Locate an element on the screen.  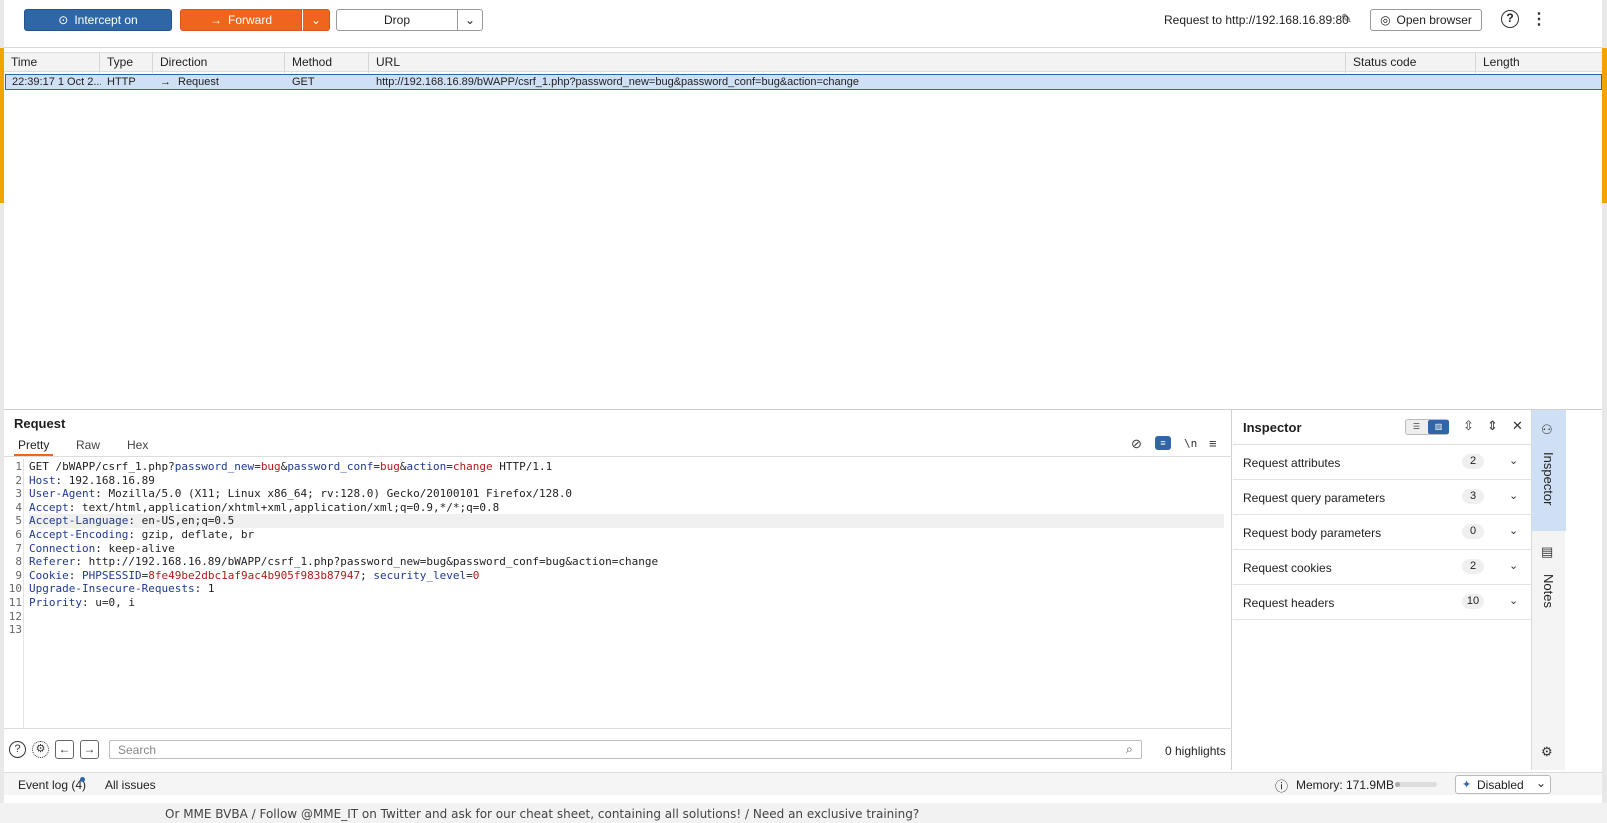
drop-label: Drop is located at coordinates (396, 20).